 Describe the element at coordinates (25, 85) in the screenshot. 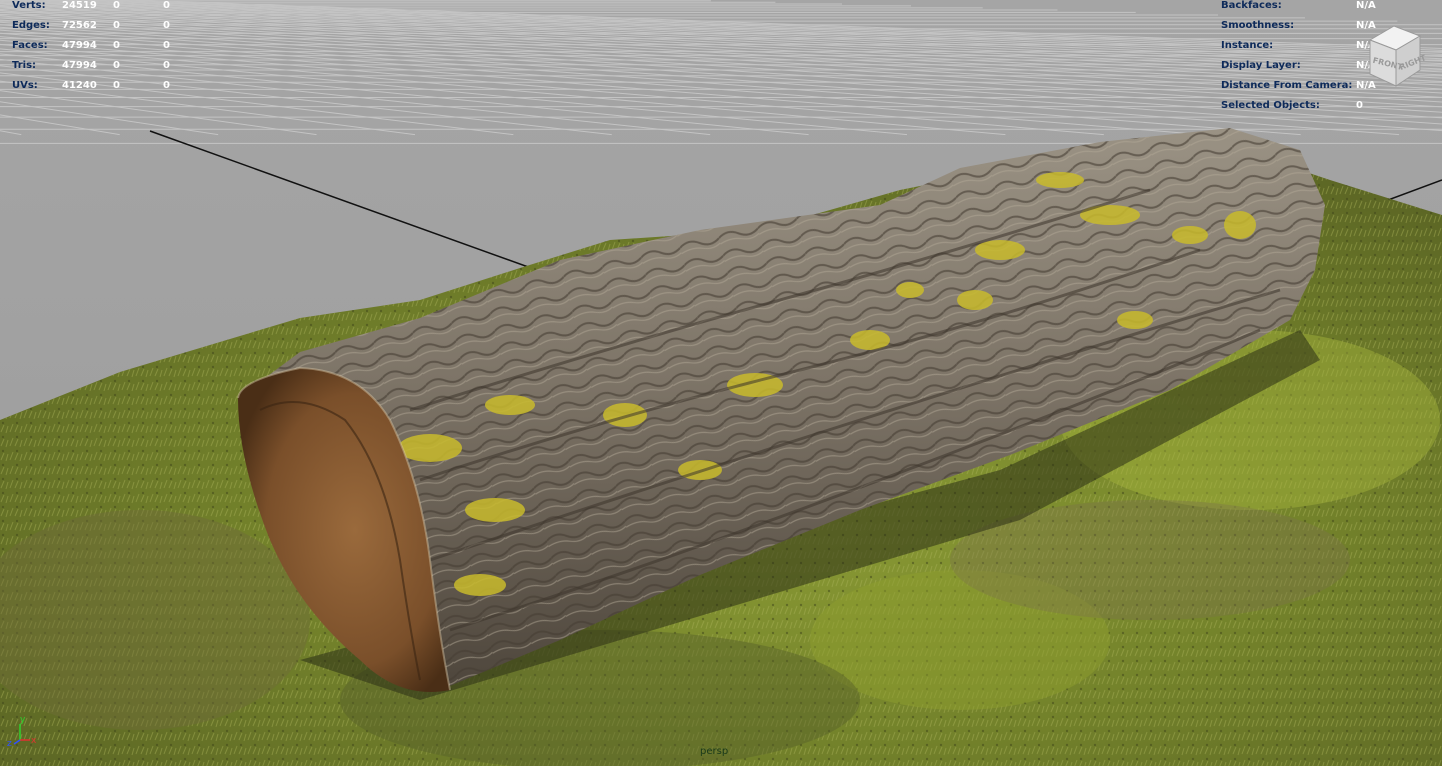

I see `poly-stat-label: UVs:` at that location.